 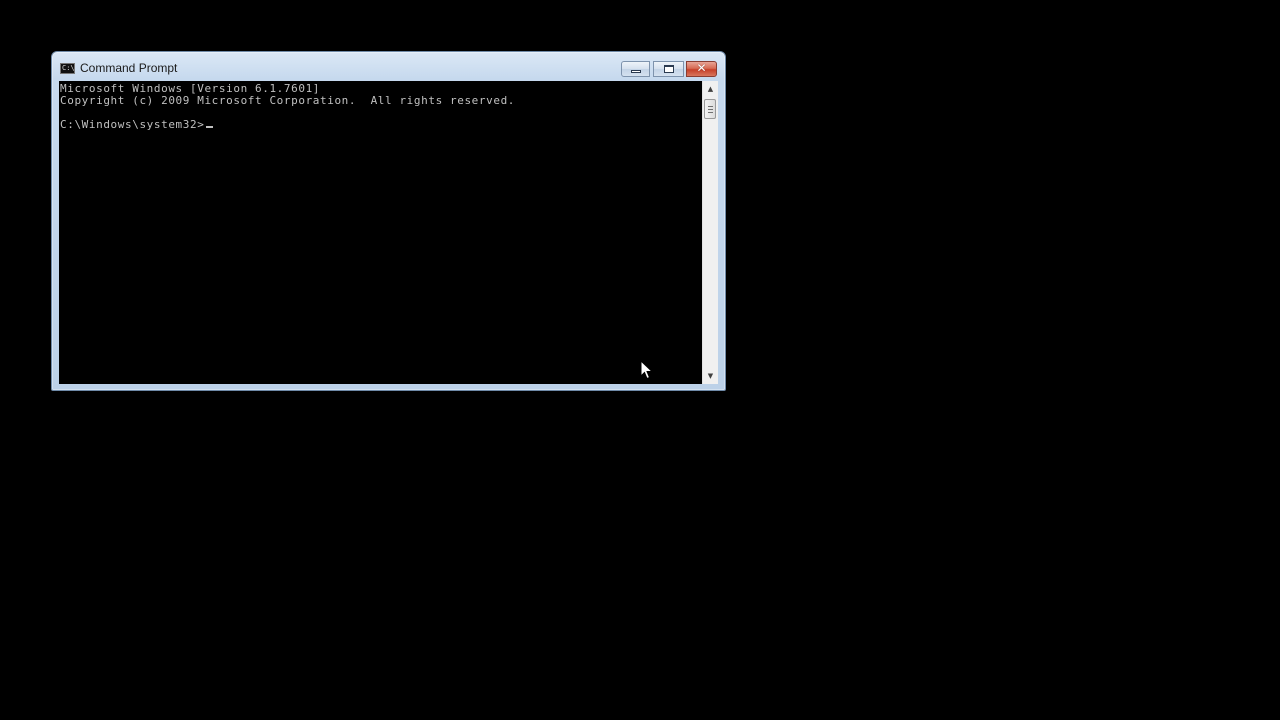 I want to click on scroll-thumb, so click(x=710, y=109).